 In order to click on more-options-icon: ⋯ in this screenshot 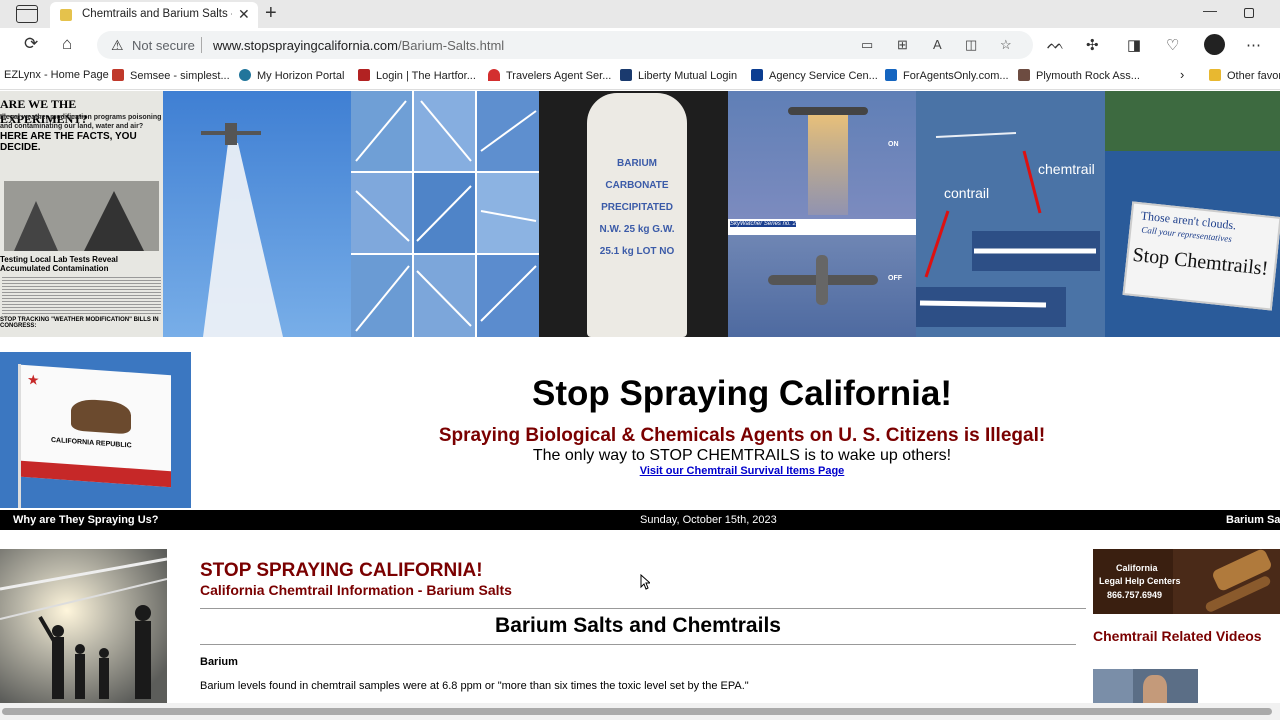, I will do `click(1253, 45)`.